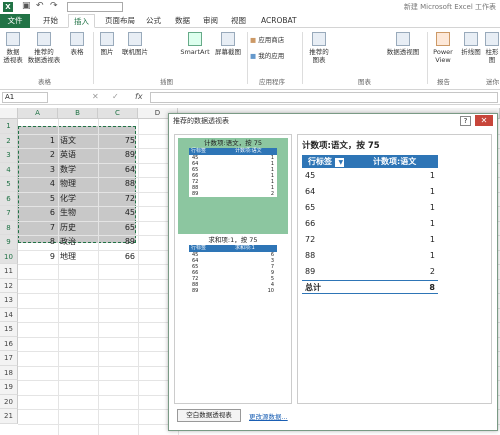  What do you see at coordinates (13, 48) in the screenshot?
I see `pivot-table-button: 数据 透视表` at bounding box center [13, 48].